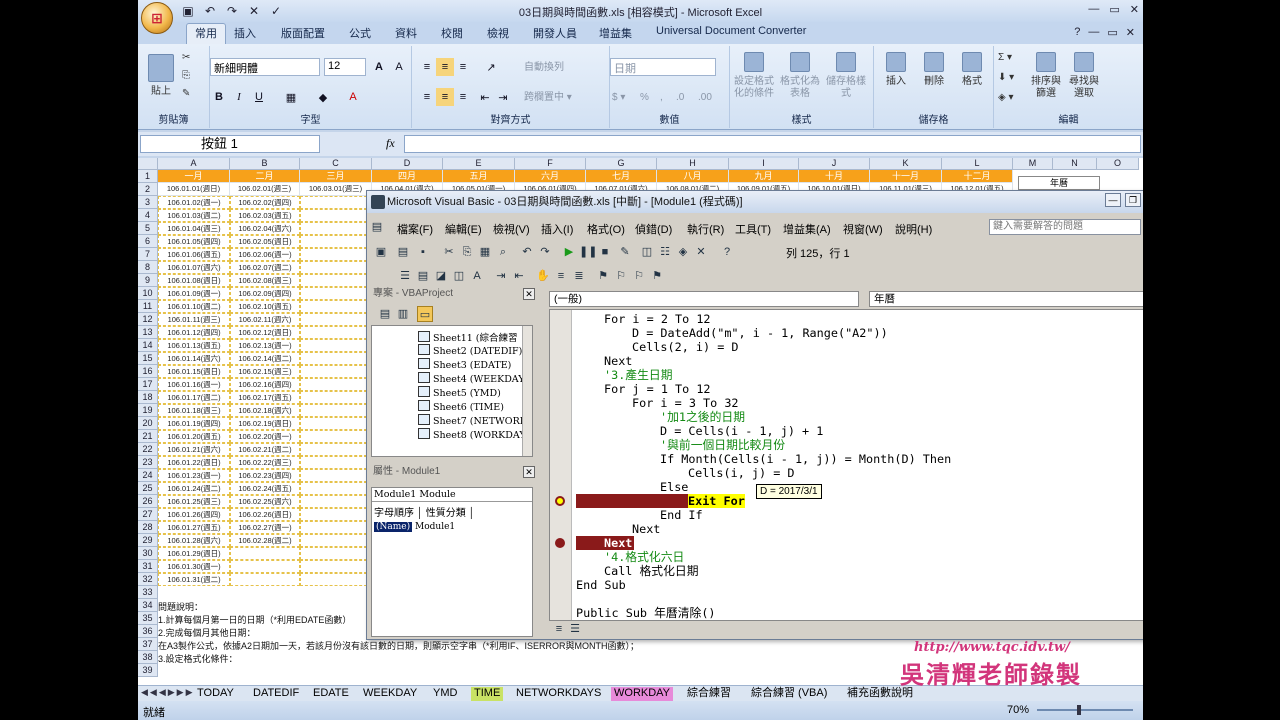 The width and height of the screenshot is (1280, 720). Describe the element at coordinates (265, 462) in the screenshot. I see `date-cell: 106.02.22(週三)` at that location.